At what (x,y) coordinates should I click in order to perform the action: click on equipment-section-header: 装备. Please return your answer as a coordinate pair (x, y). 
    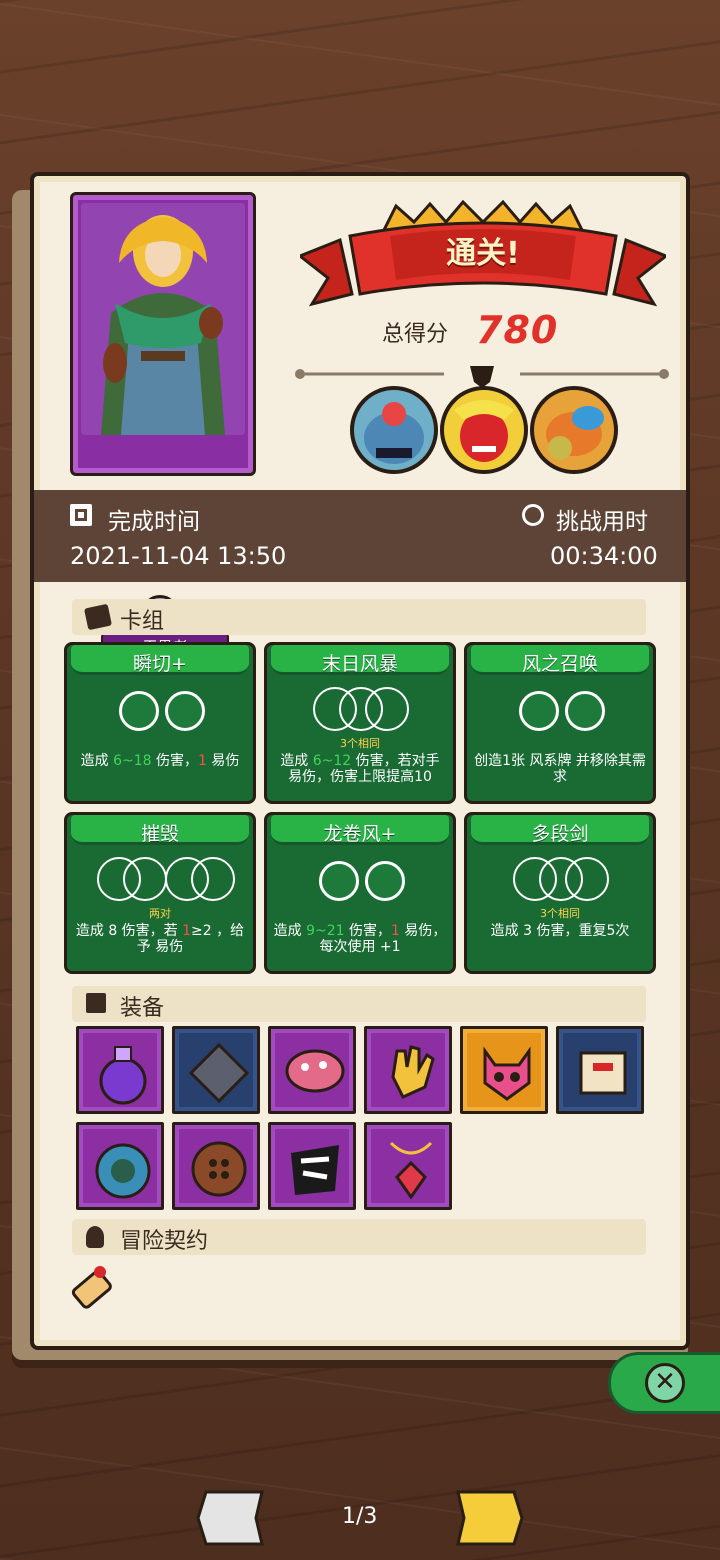
    Looking at the image, I should click on (359, 1004).